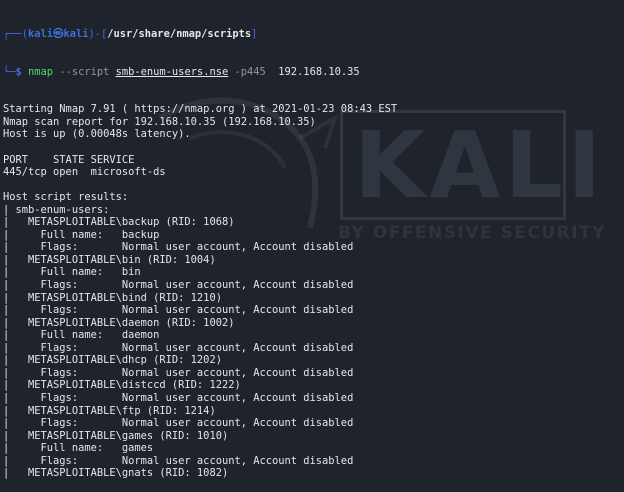 This screenshot has height=492, width=624. I want to click on output-line: Host is up (0.00048s latency)., so click(97, 134).